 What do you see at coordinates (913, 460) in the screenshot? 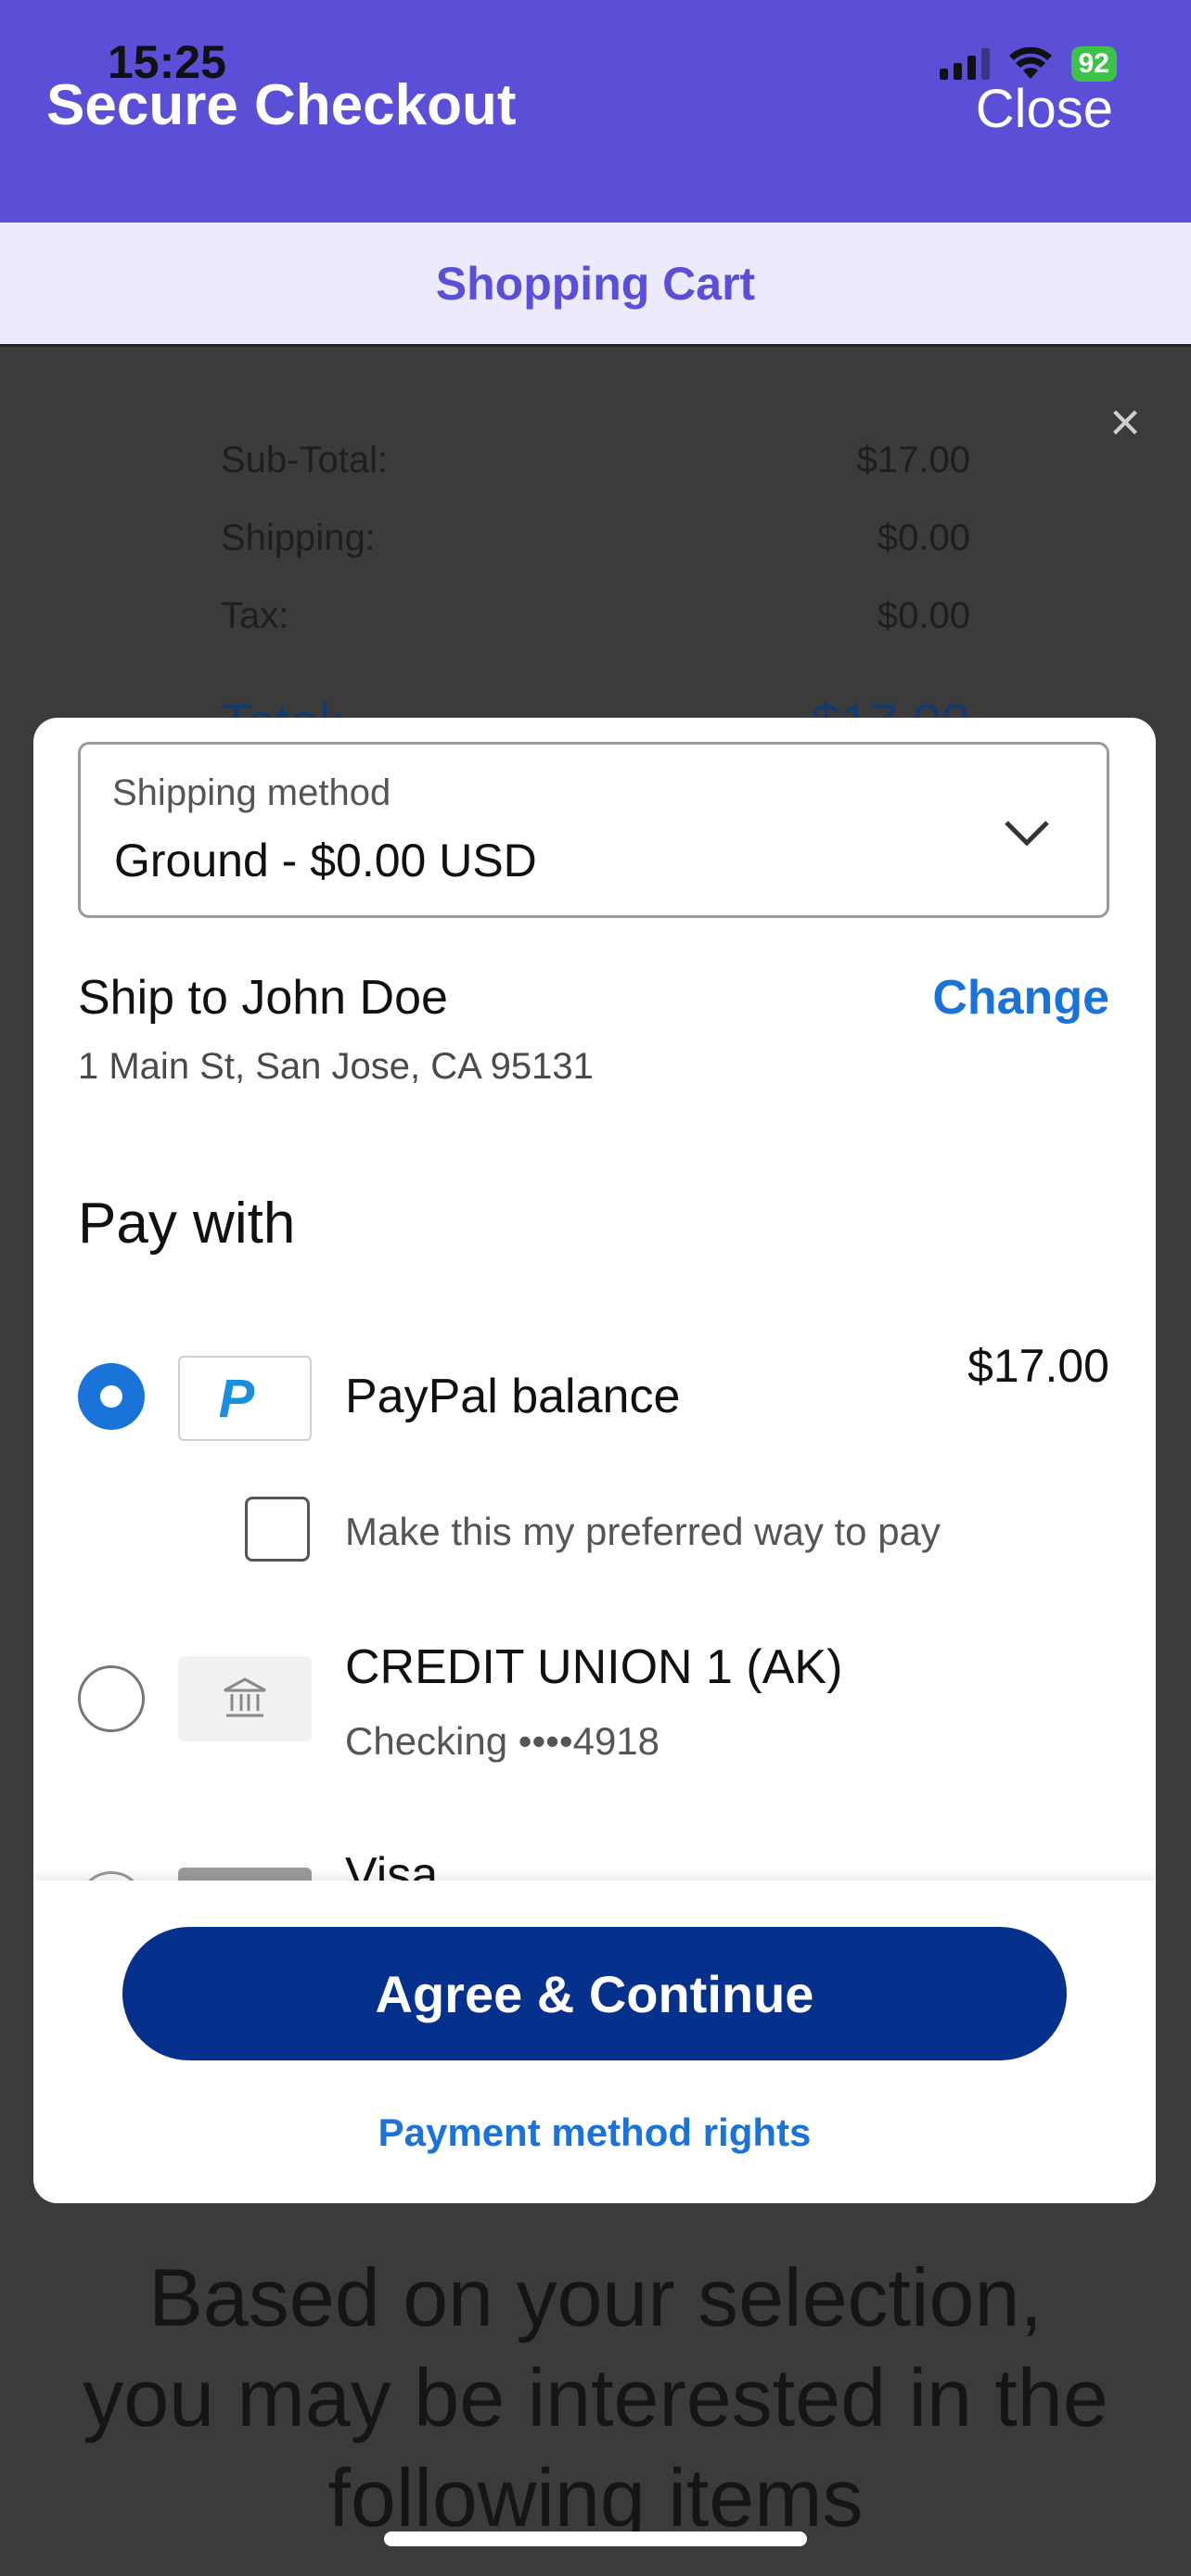
I see `summary-value: $17.00` at bounding box center [913, 460].